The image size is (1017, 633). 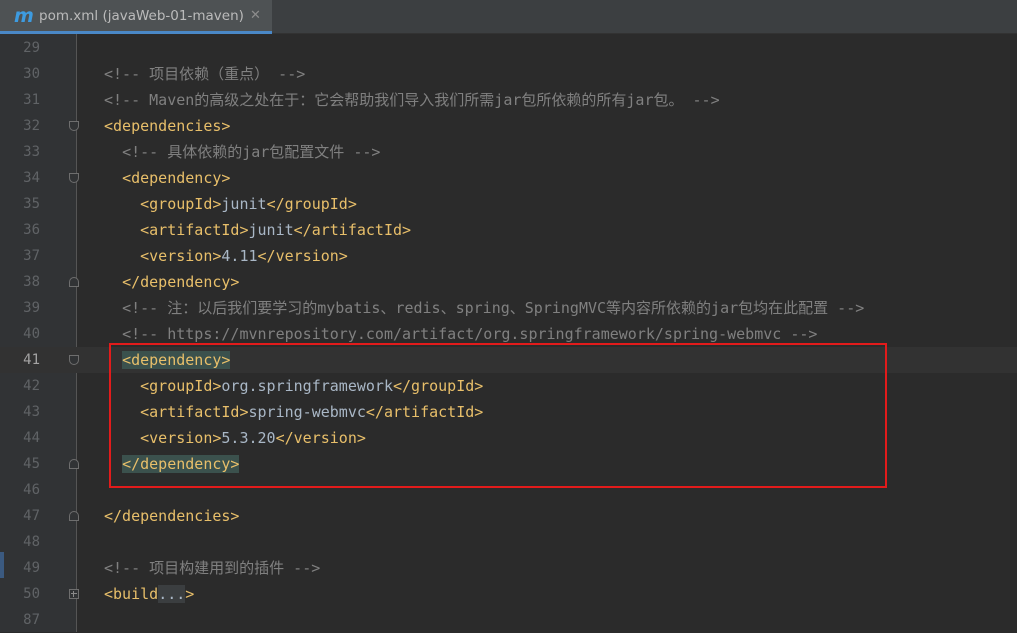 What do you see at coordinates (255, 15) in the screenshot?
I see `close-icon: ✕` at bounding box center [255, 15].